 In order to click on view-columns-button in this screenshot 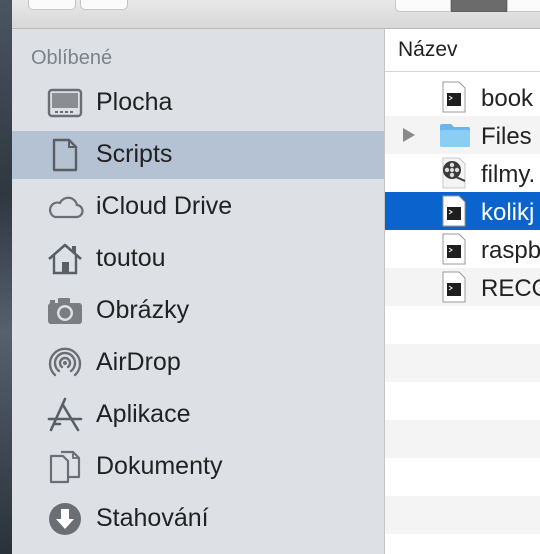, I will do `click(523, 6)`.